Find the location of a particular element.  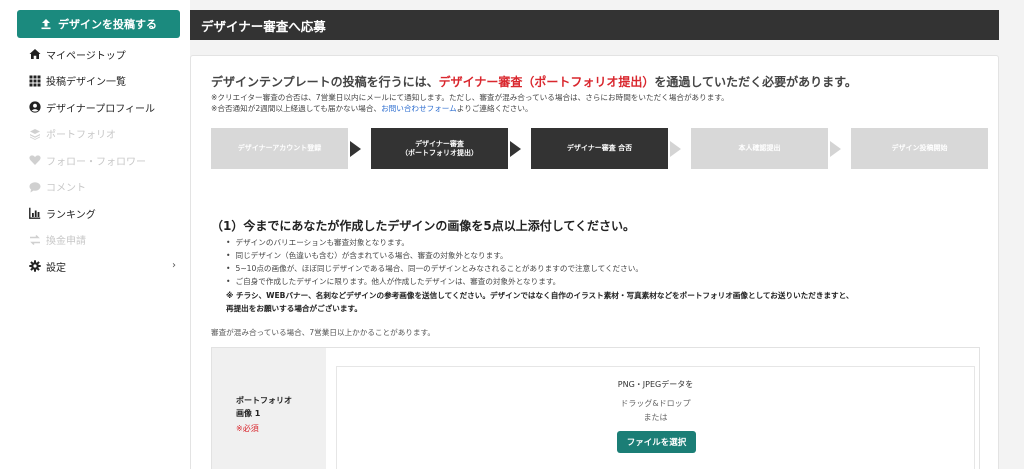

chart-icon is located at coordinates (35, 213).